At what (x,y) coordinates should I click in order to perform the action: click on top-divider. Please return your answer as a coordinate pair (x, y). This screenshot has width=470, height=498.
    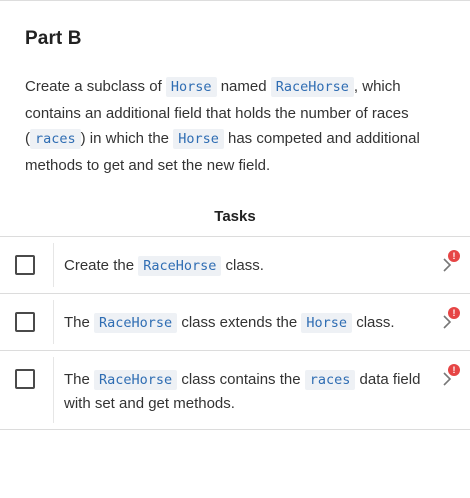
    Looking at the image, I should click on (235, 0).